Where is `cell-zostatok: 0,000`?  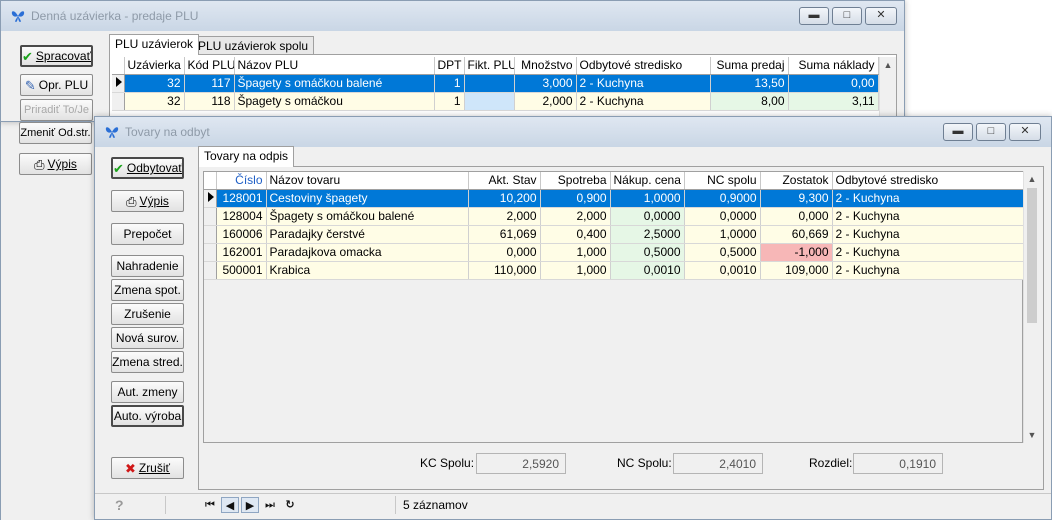 cell-zostatok: 0,000 is located at coordinates (796, 216).